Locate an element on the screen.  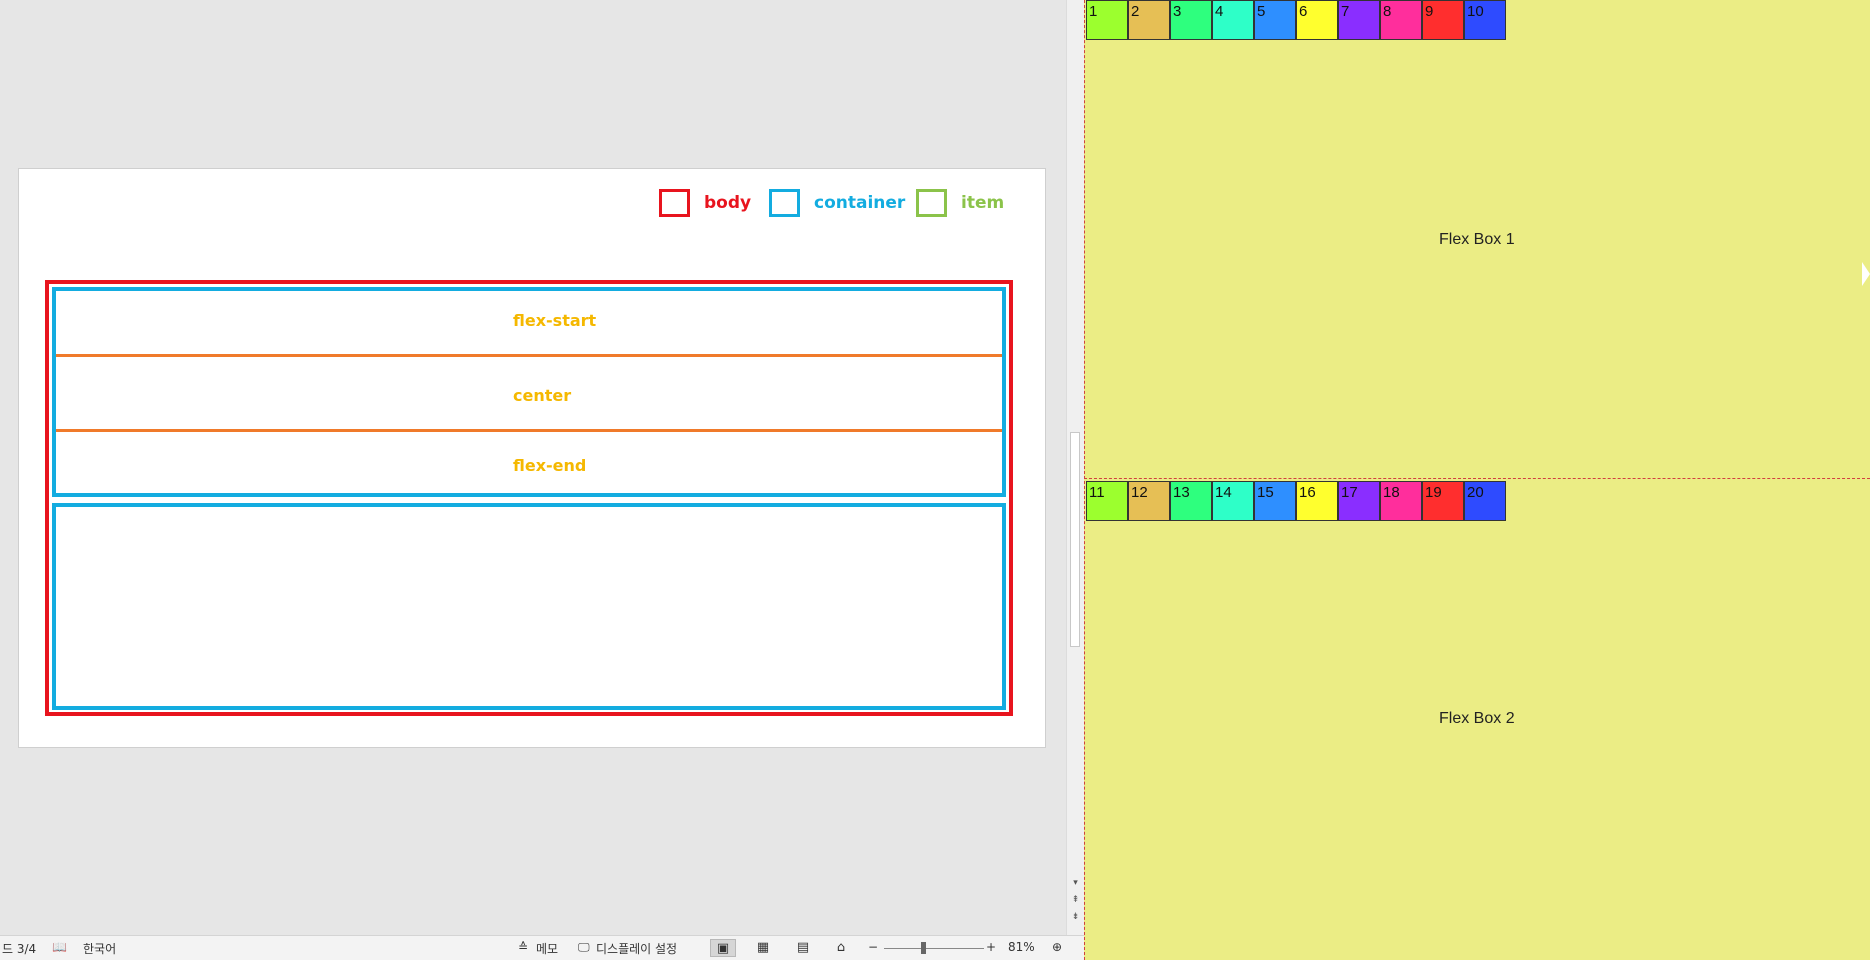
notes-icon: ≙ is located at coordinates (523, 947).